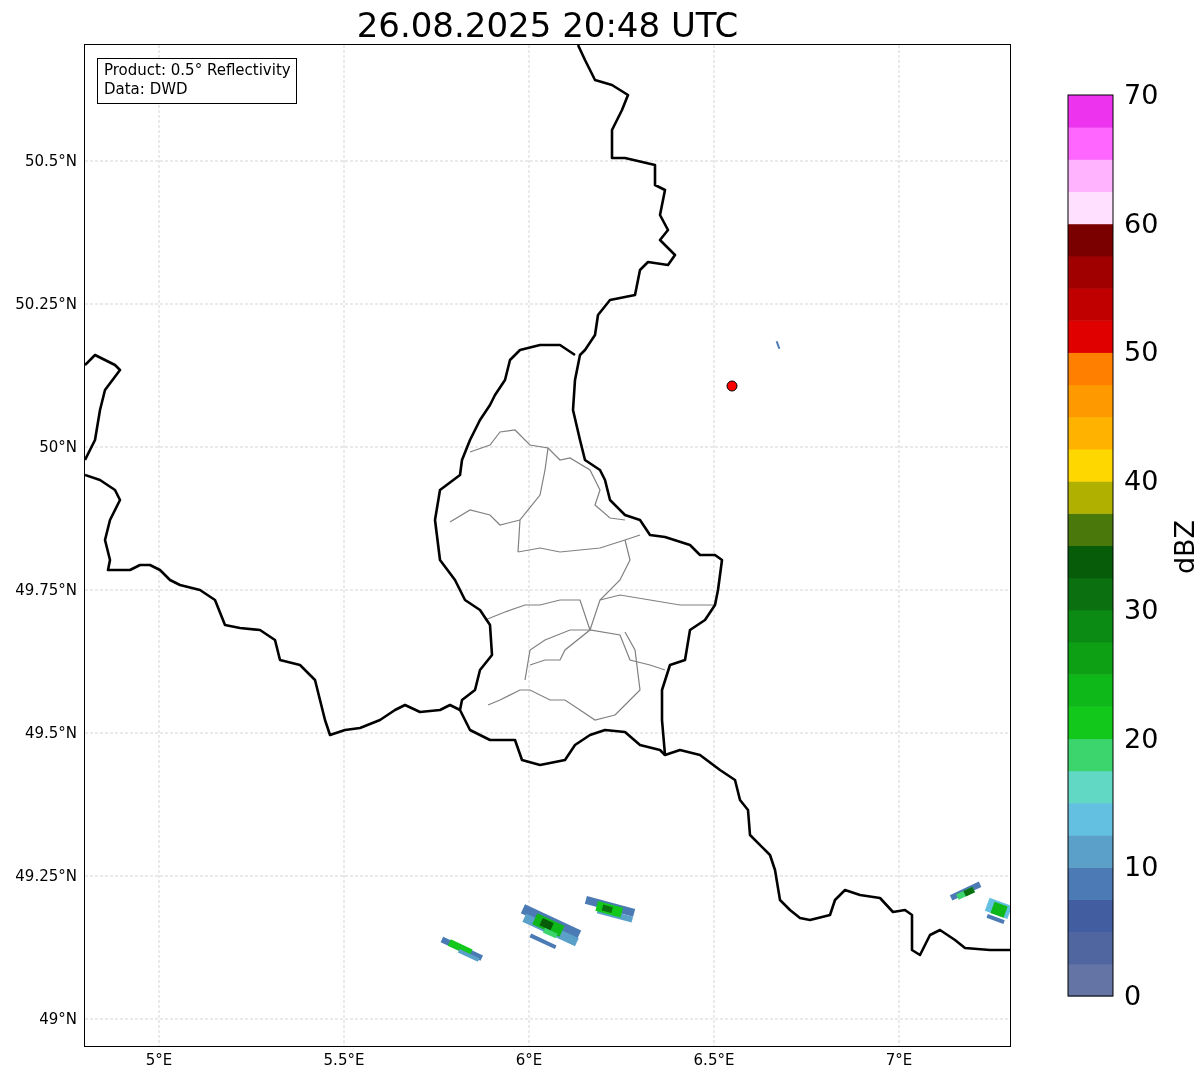 This screenshot has height=1081, width=1202. I want to click on radar-site-marker, so click(732, 386).